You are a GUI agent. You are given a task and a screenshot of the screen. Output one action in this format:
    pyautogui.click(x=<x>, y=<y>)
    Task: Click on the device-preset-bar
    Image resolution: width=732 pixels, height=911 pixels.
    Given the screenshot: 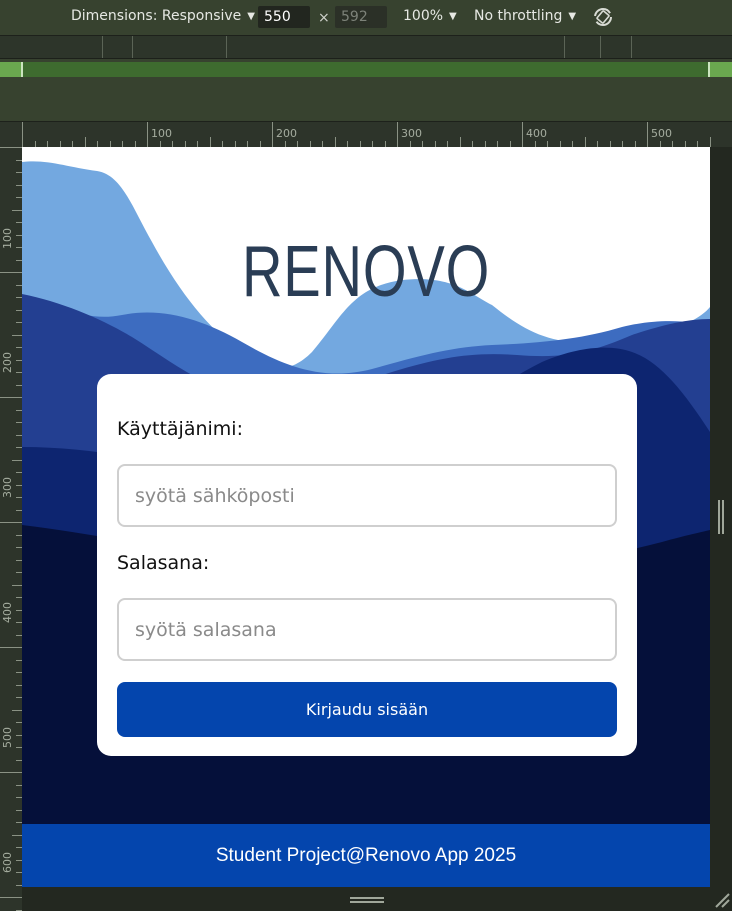 What is the action you would take?
    pyautogui.click(x=366, y=90)
    